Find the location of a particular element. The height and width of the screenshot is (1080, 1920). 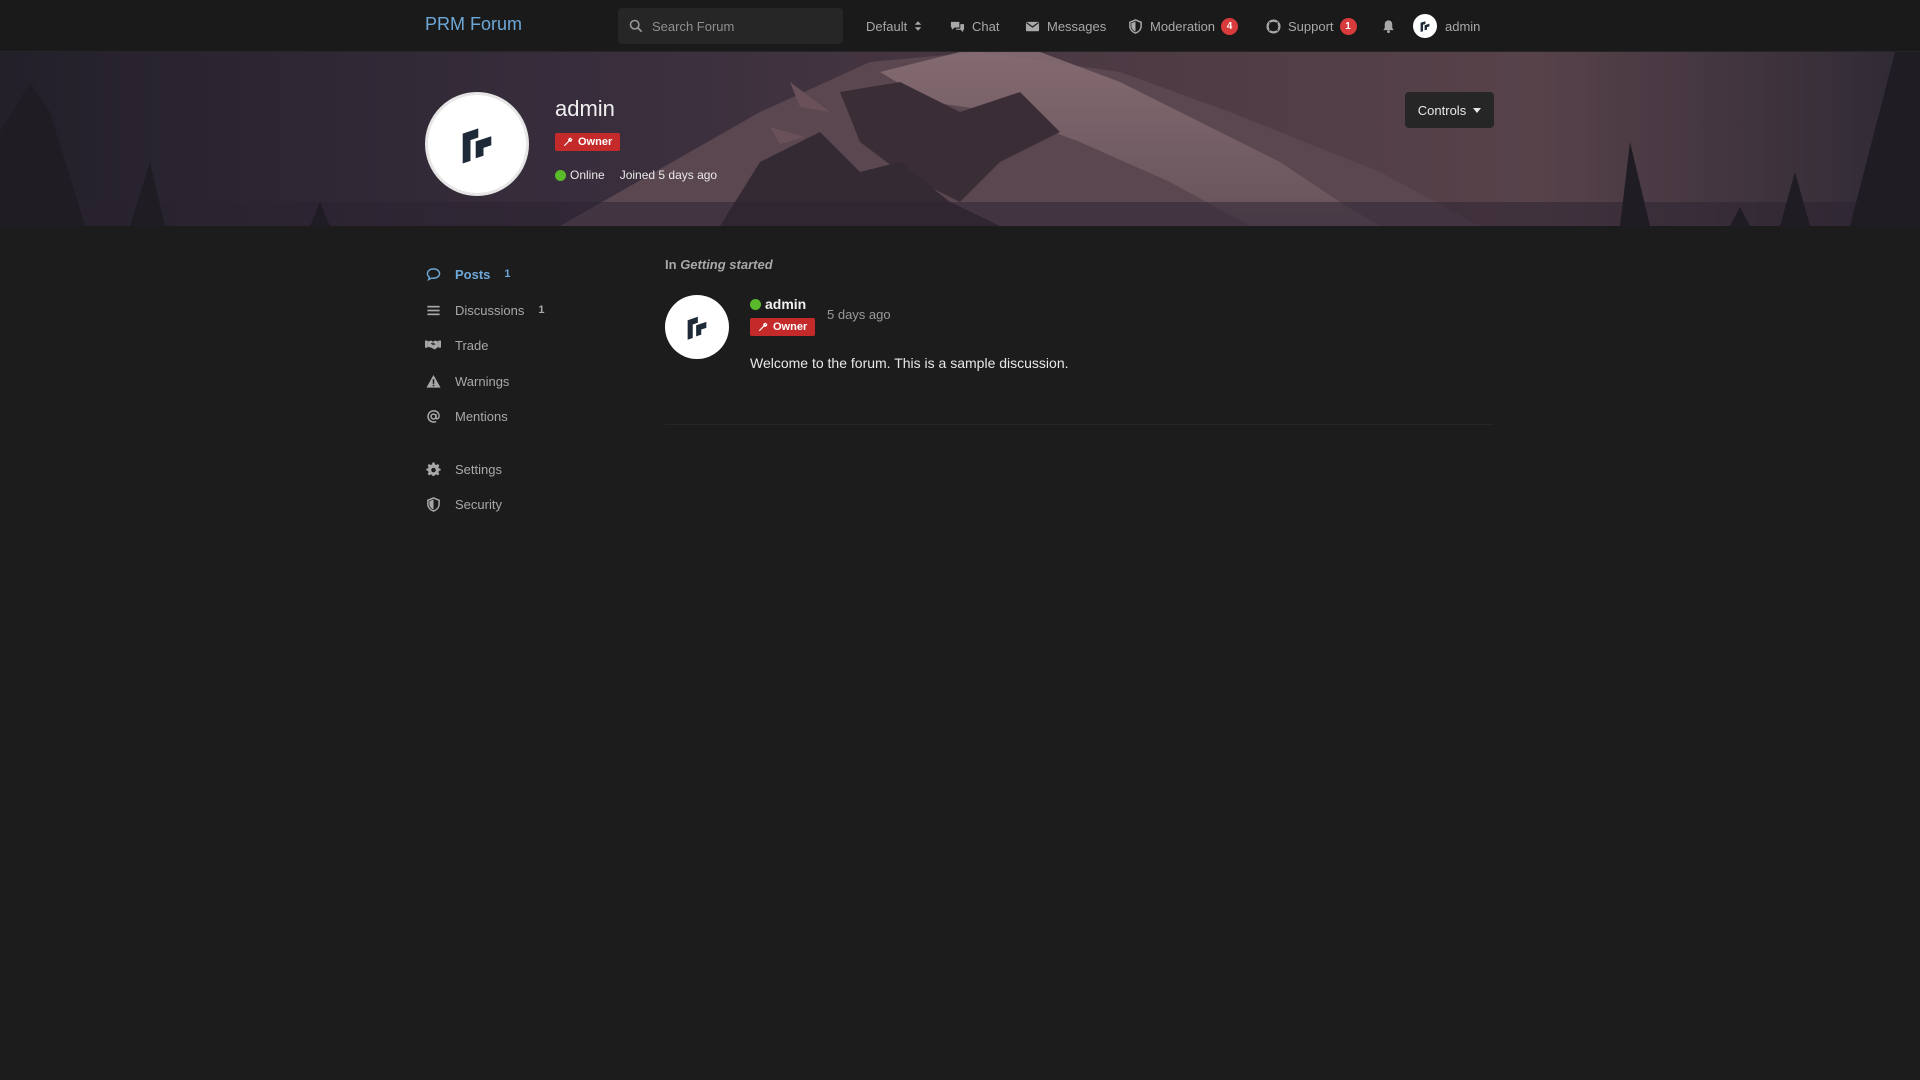

user-menu: admin is located at coordinates (1446, 26).